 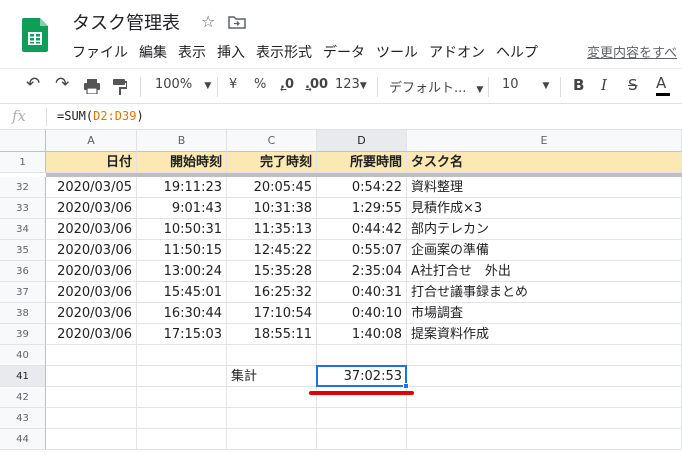 What do you see at coordinates (272, 376) in the screenshot?
I see `total-label-cell: 集計` at bounding box center [272, 376].